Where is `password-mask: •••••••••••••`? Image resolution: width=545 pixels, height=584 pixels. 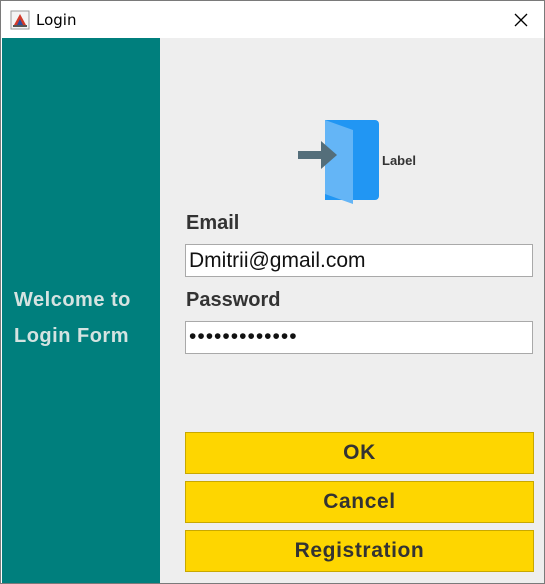
password-mask: ••••••••••••• is located at coordinates (243, 336).